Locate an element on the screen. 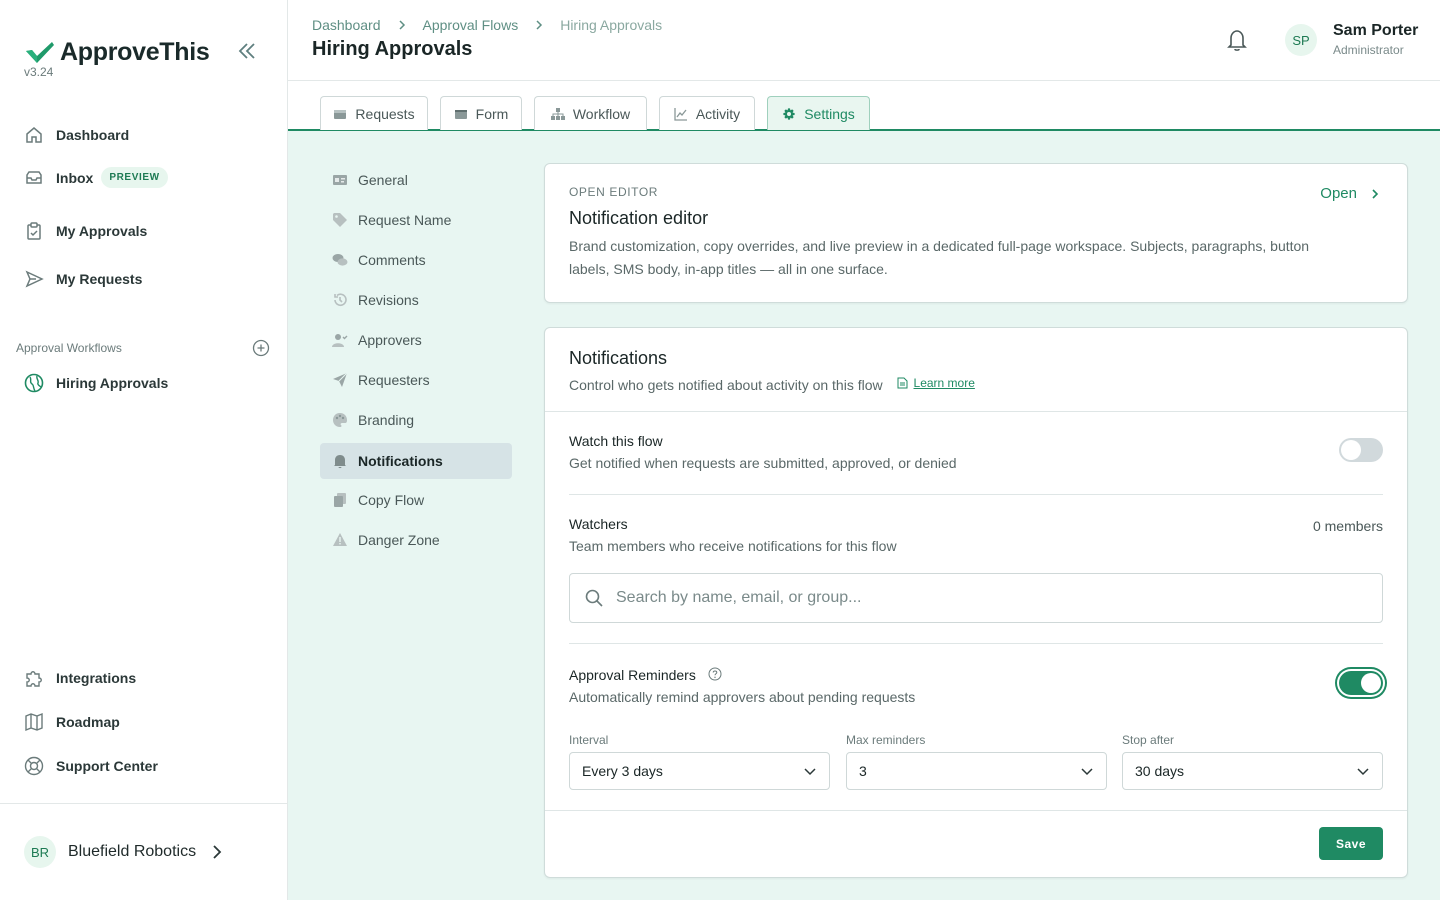  sidebar-item-roadmap: Roadmap is located at coordinates (72, 722).